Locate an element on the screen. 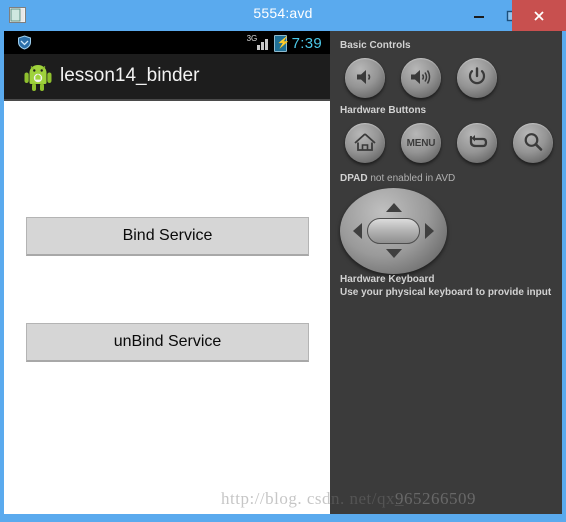 The width and height of the screenshot is (566, 522). home-button is located at coordinates (365, 143).